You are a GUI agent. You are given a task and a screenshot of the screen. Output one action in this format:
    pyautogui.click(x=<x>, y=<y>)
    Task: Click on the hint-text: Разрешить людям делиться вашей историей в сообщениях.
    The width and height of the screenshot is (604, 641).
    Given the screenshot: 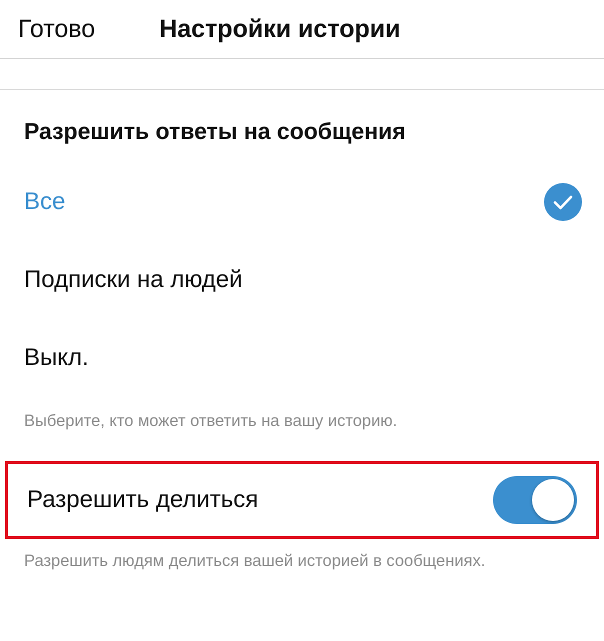 What is the action you would take?
    pyautogui.click(x=254, y=561)
    